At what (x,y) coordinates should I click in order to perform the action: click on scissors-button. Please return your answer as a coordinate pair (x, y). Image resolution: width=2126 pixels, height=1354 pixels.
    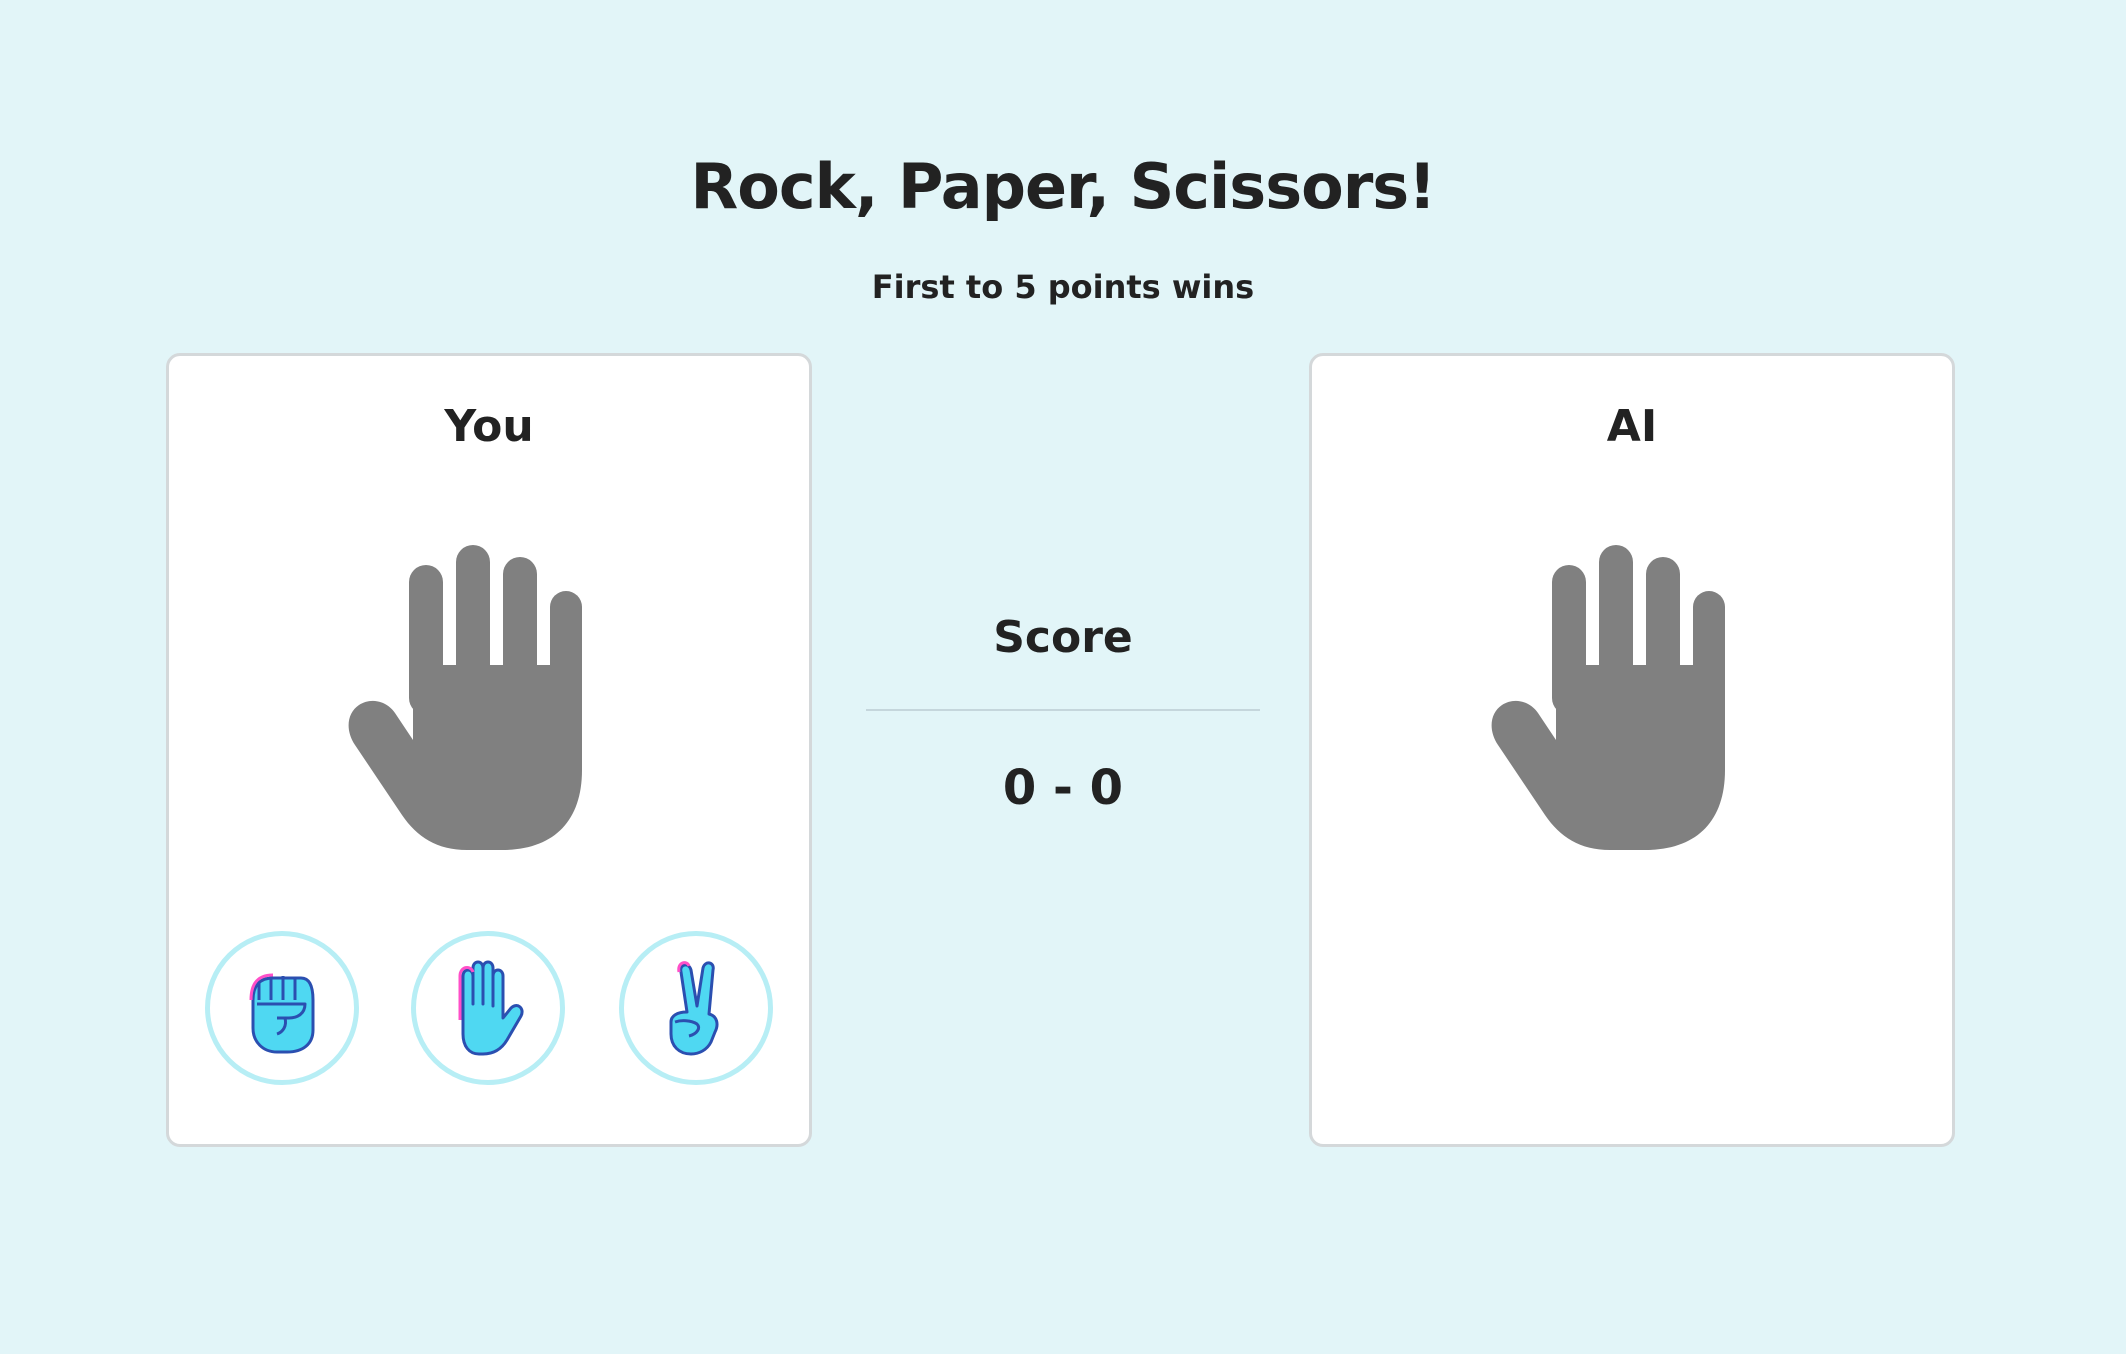
    Looking at the image, I should click on (696, 1008).